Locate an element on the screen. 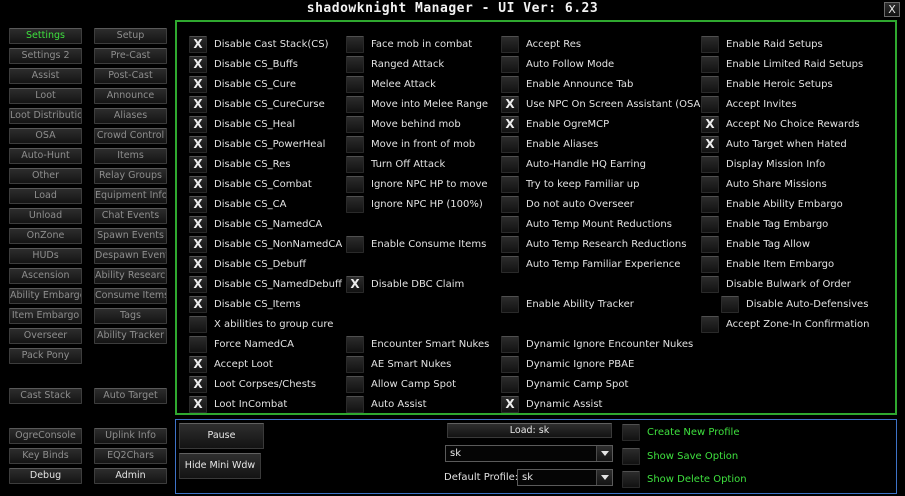 The height and width of the screenshot is (496, 905). close-button: X is located at coordinates (892, 9).